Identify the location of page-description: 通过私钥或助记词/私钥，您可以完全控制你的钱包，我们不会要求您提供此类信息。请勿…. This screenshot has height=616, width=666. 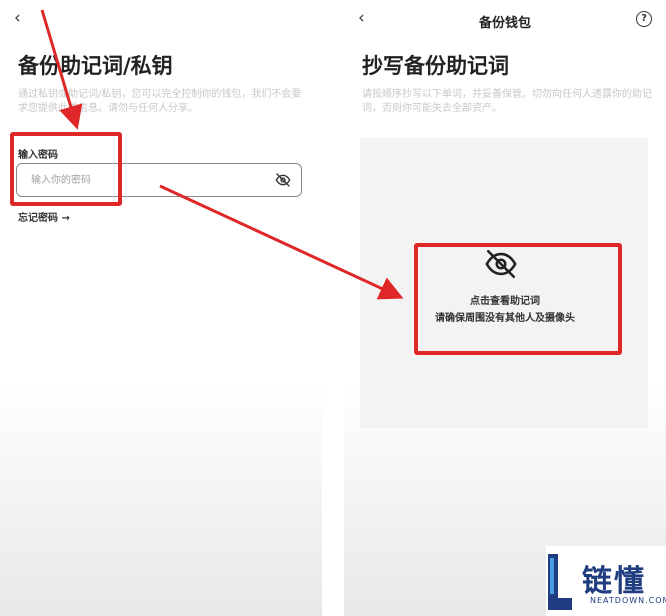
(160, 101).